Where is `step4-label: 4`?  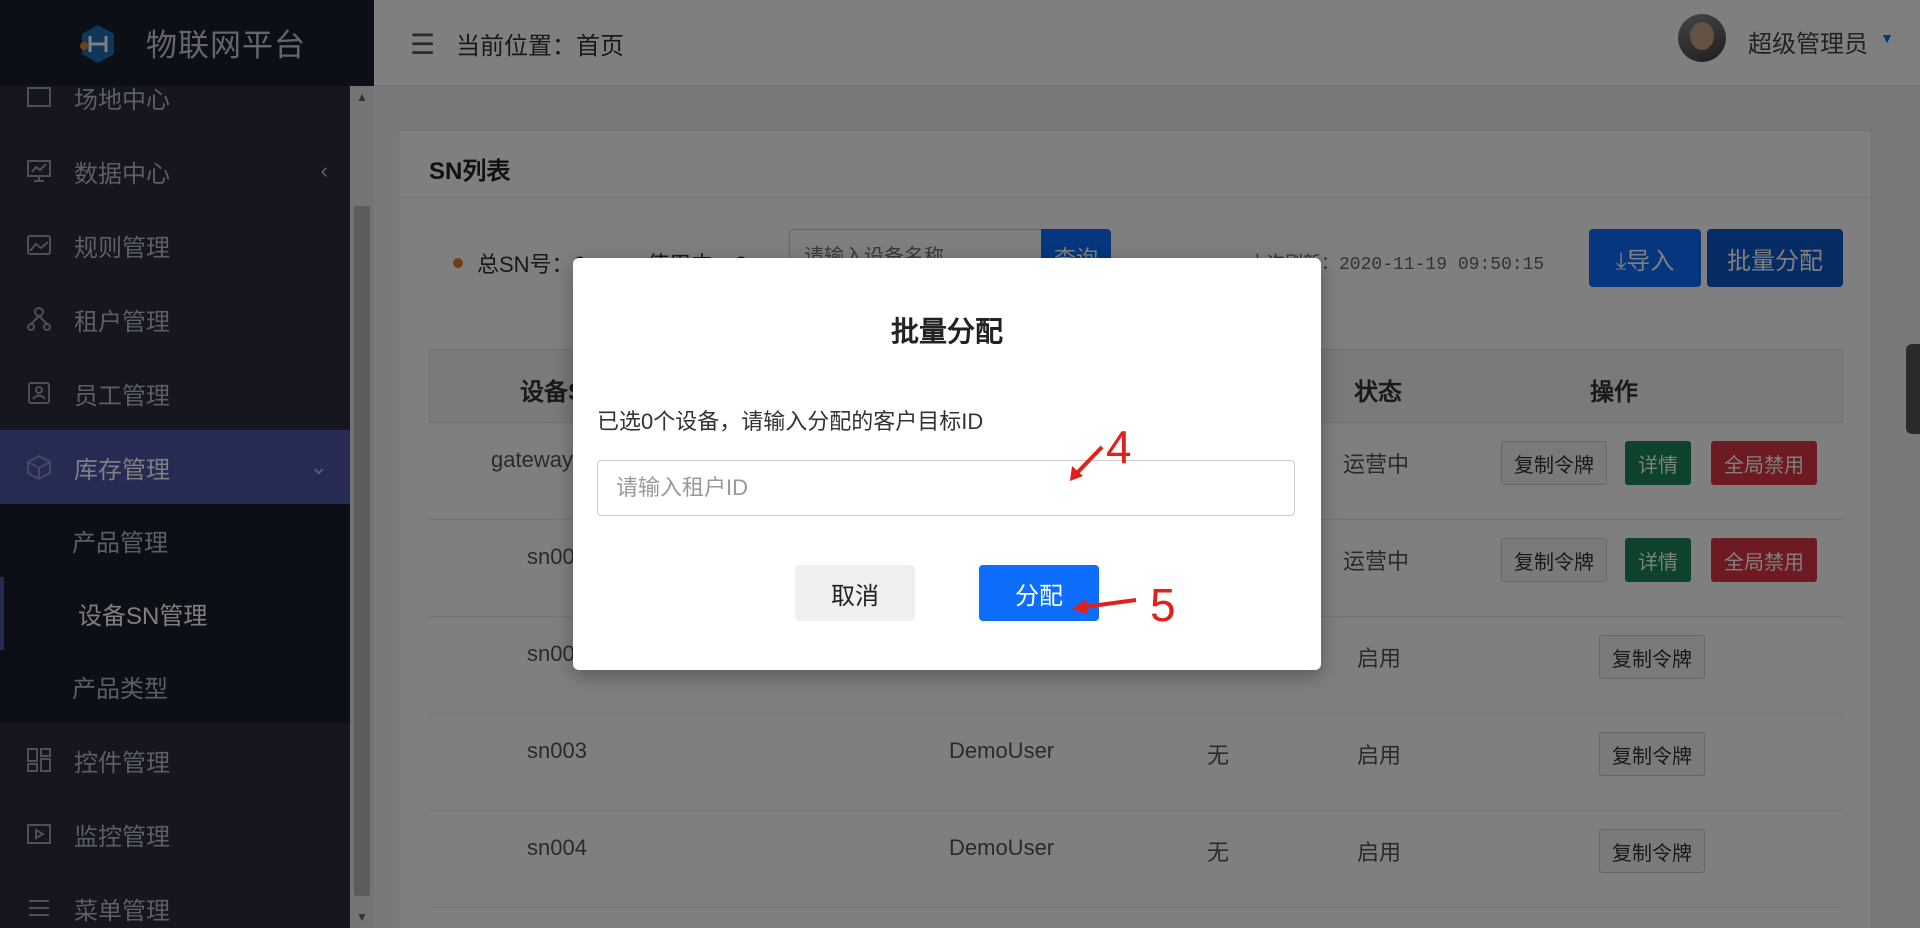
step4-label: 4 is located at coordinates (1119, 447).